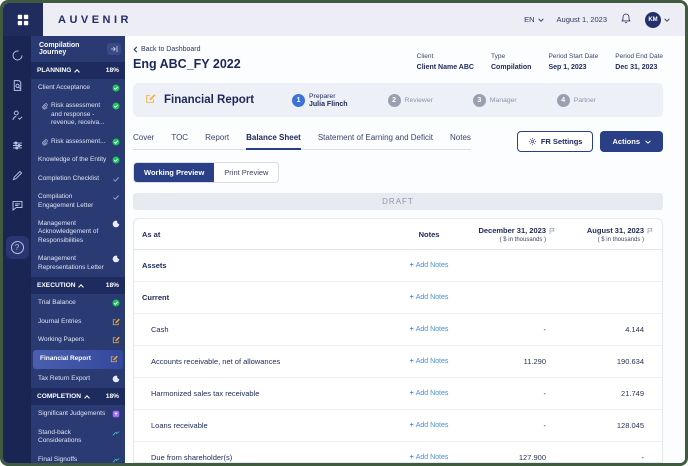 The image size is (688, 466). I want to click on icon-rail: ?, so click(17, 249).